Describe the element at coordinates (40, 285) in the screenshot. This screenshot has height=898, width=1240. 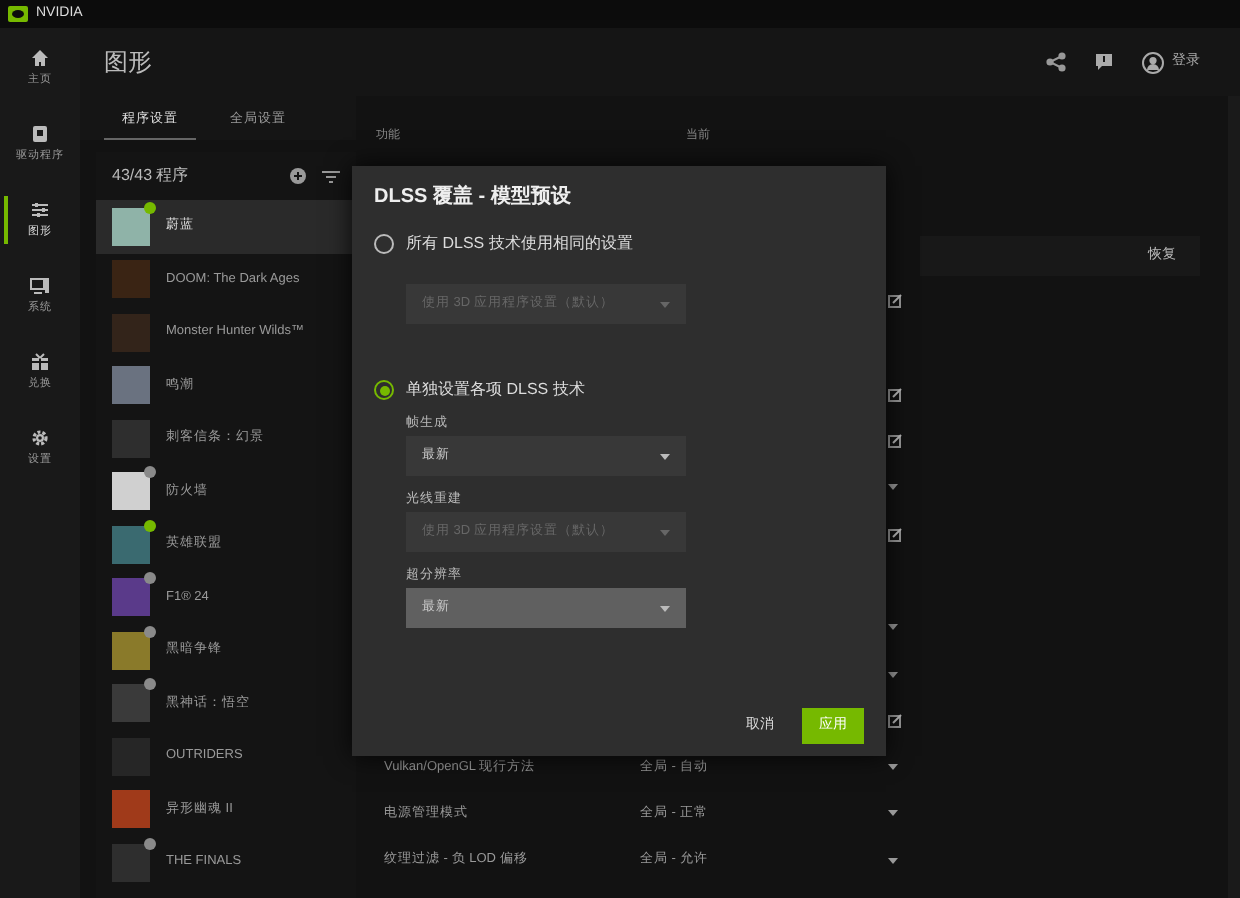
I see `monitor-icon` at that location.